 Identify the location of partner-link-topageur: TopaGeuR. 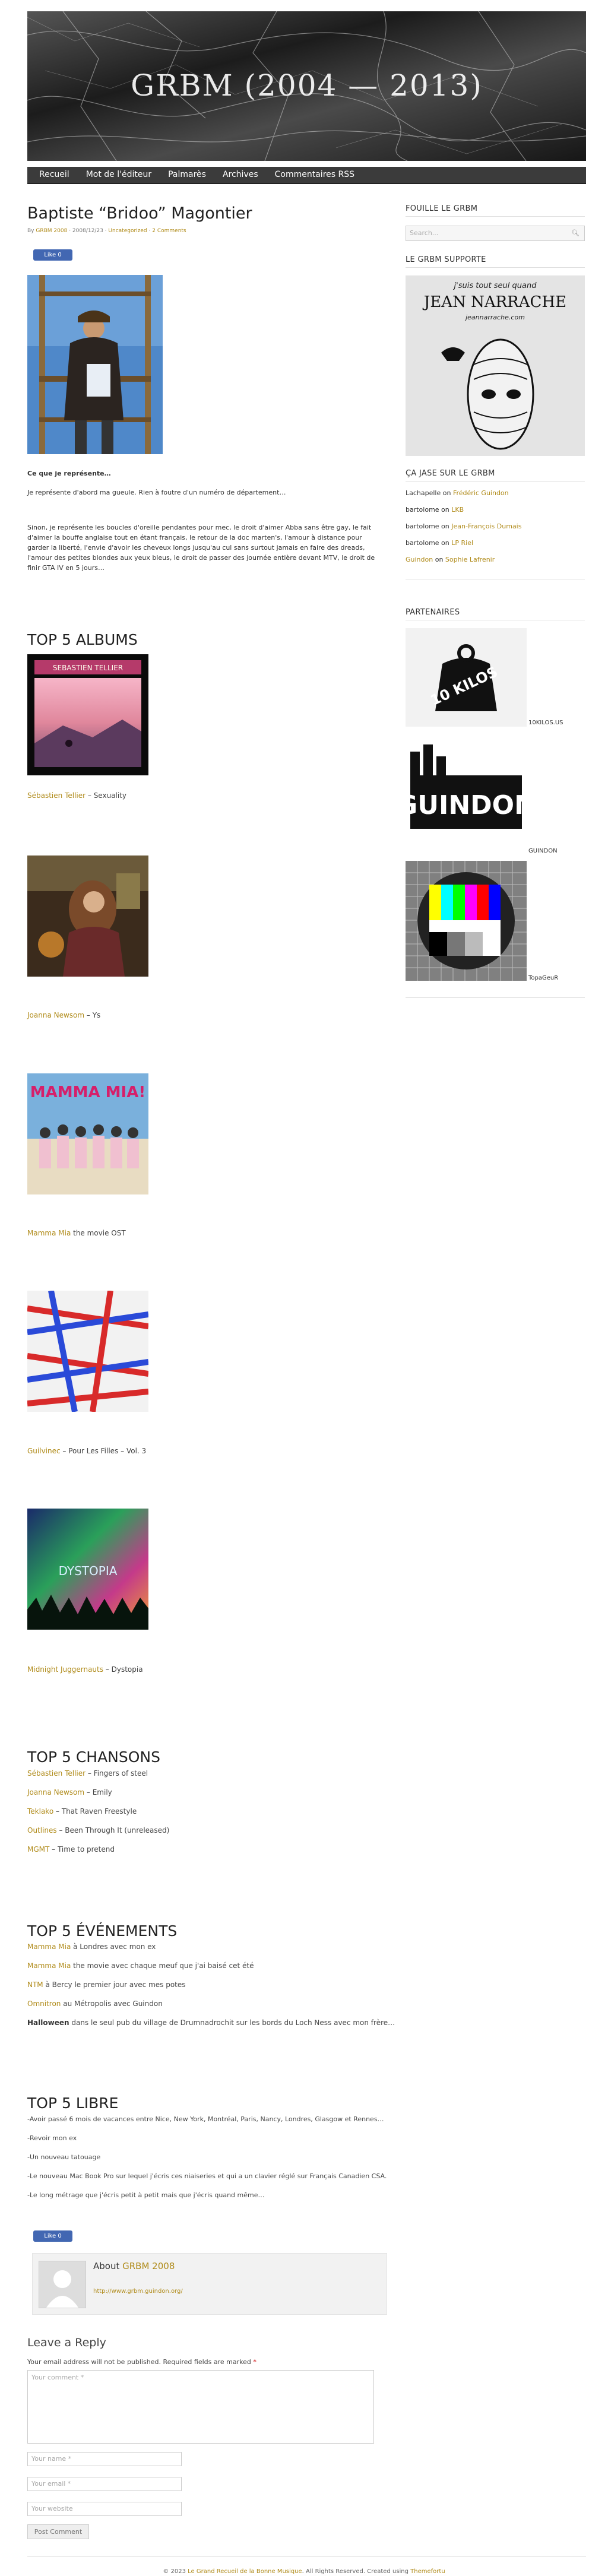
(543, 978).